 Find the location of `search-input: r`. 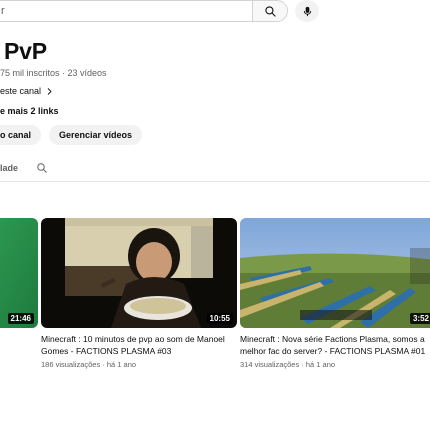

search-input: r is located at coordinates (126, 11).